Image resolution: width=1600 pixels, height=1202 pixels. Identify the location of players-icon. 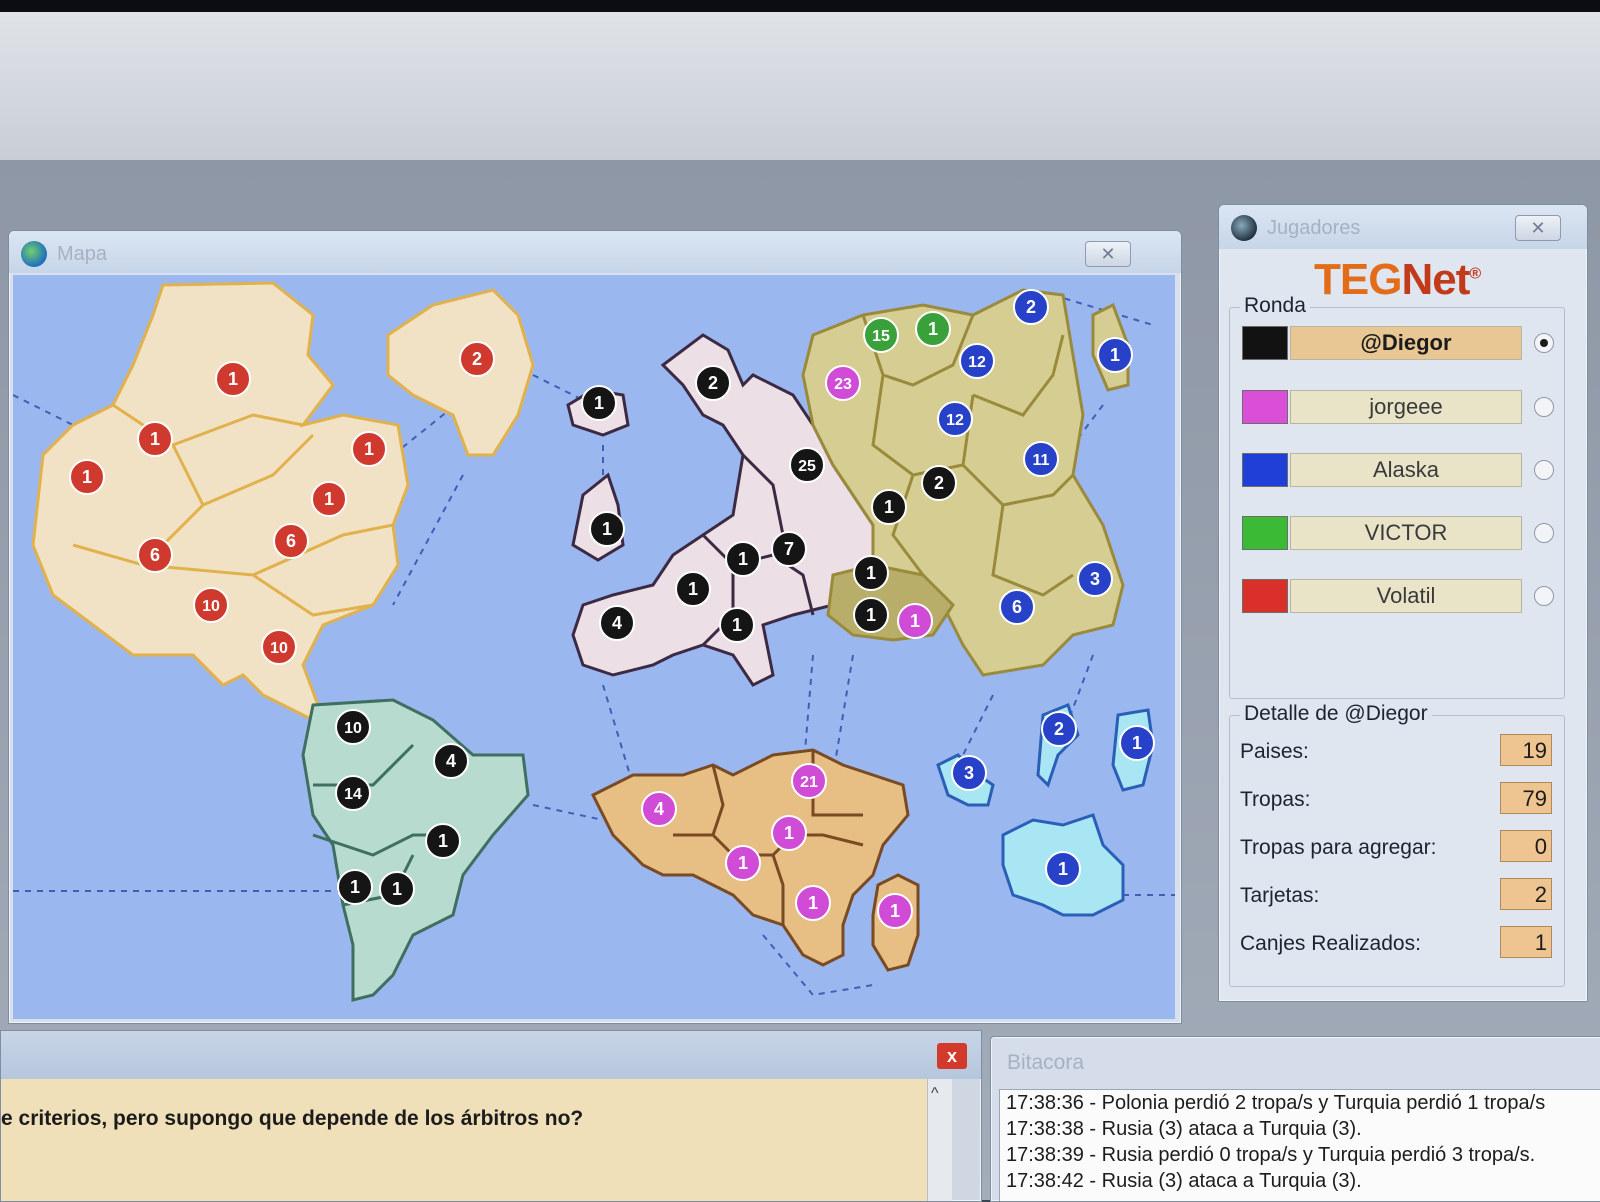
(1244, 228).